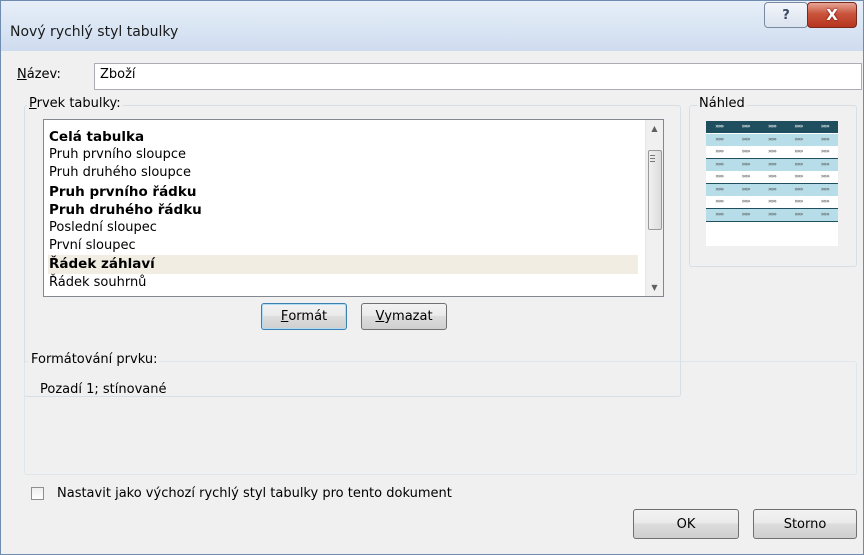 The height and width of the screenshot is (555, 864). I want to click on preview-label: Náhled, so click(722, 103).